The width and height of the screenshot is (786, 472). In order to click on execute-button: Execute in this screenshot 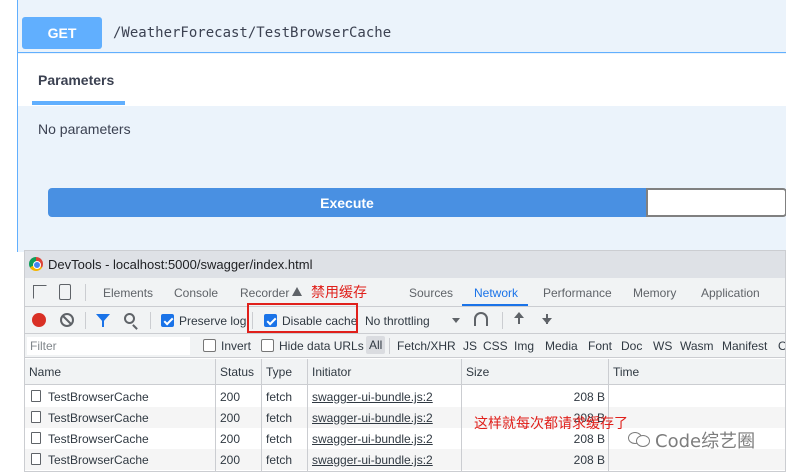, I will do `click(347, 202)`.